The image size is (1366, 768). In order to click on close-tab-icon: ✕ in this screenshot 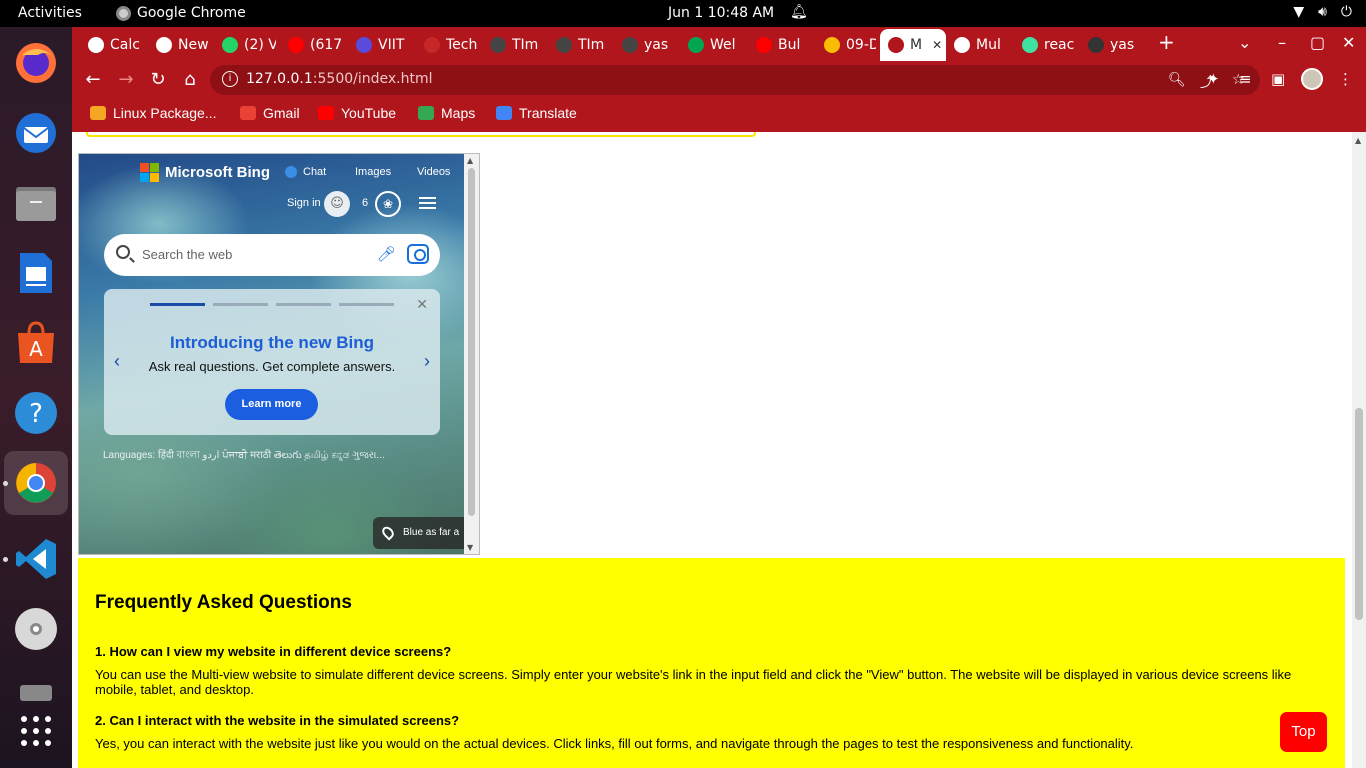, I will do `click(937, 45)`.